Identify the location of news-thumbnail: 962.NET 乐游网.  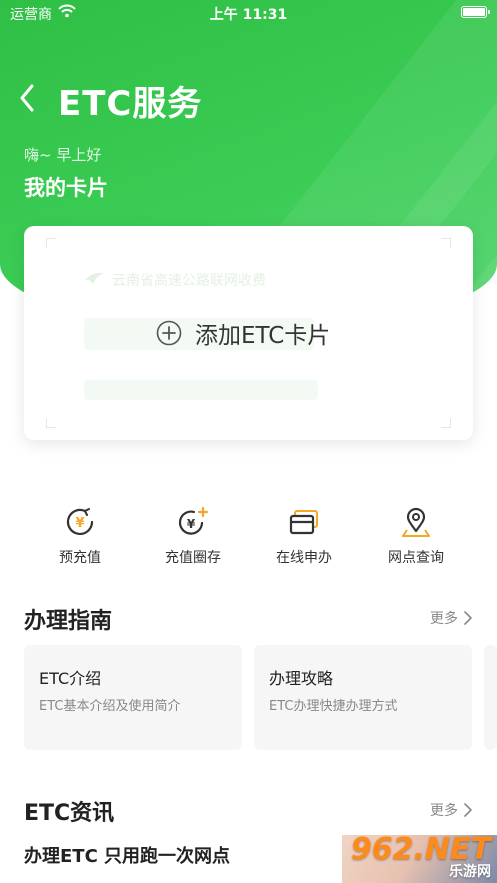
(419, 859).